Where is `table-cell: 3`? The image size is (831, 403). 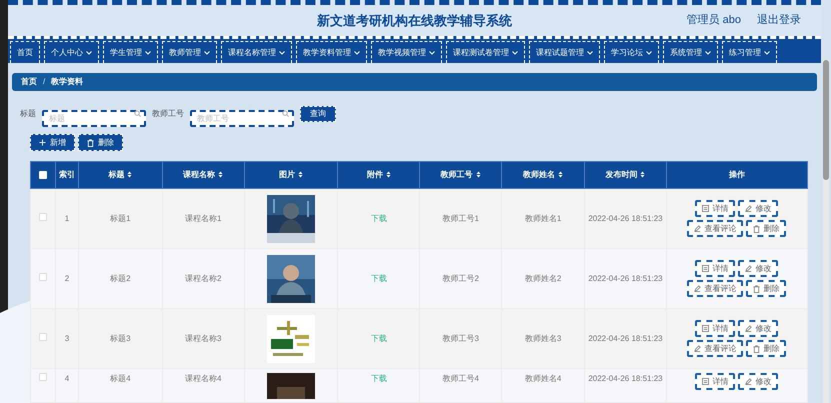
table-cell: 3 is located at coordinates (67, 338).